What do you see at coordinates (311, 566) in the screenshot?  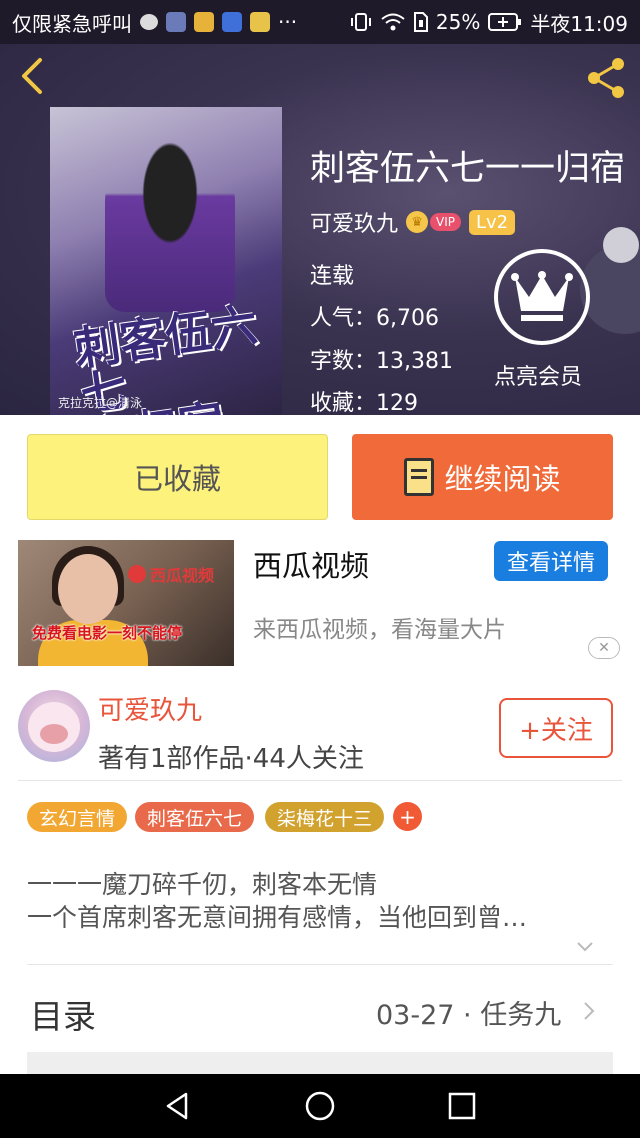 I see `ad-title: 西瓜视频` at bounding box center [311, 566].